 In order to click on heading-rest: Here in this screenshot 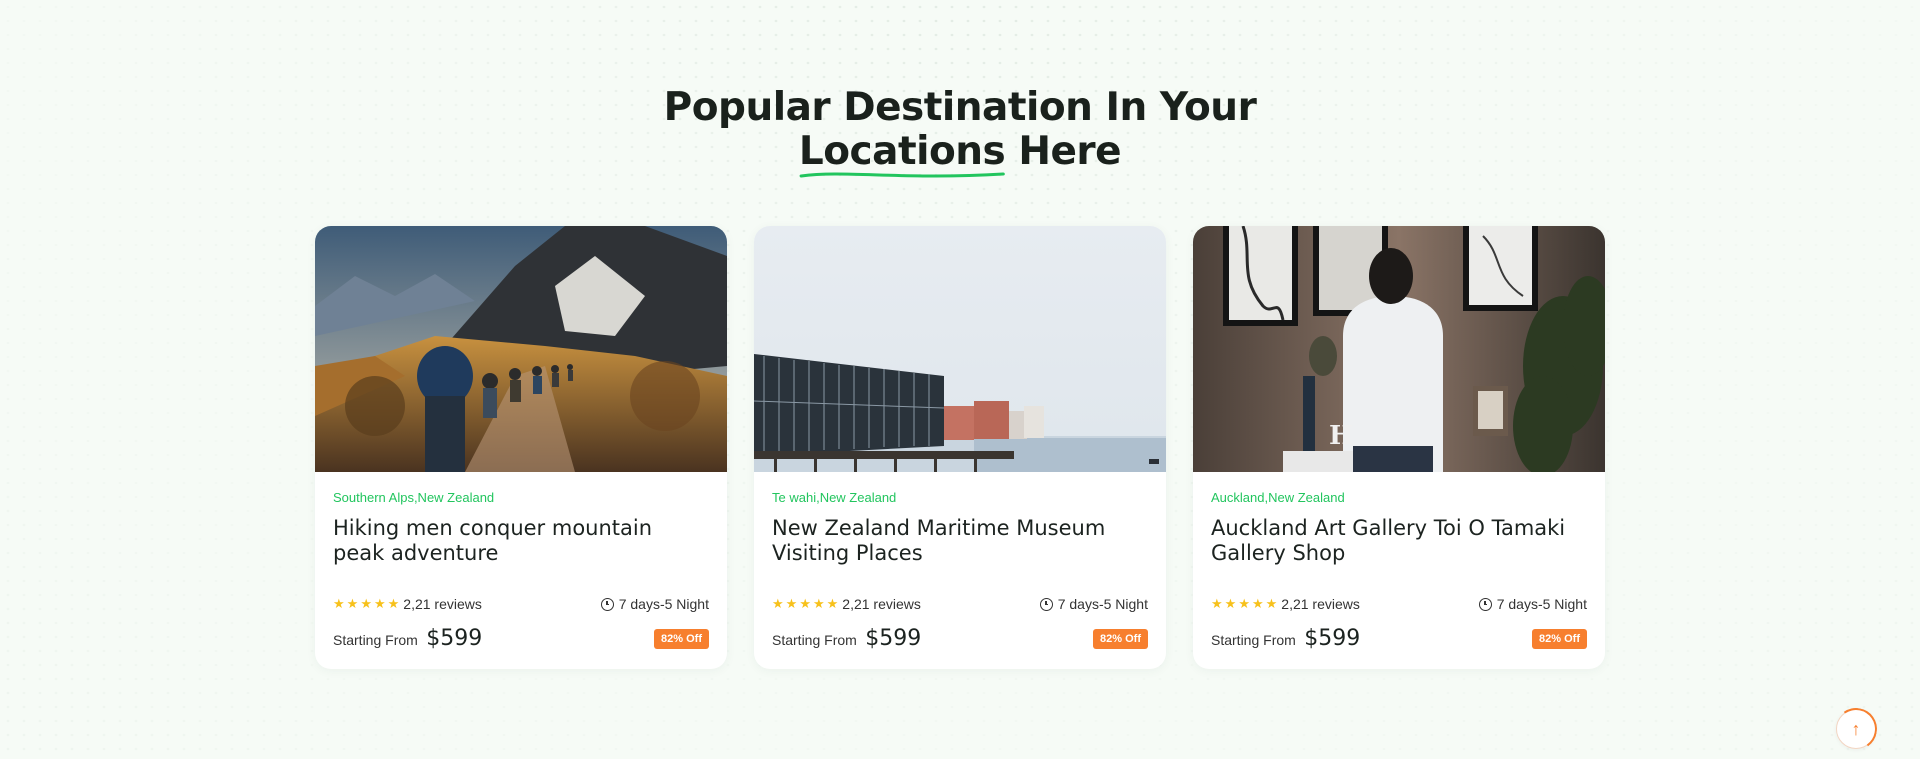, I will do `click(1063, 151)`.